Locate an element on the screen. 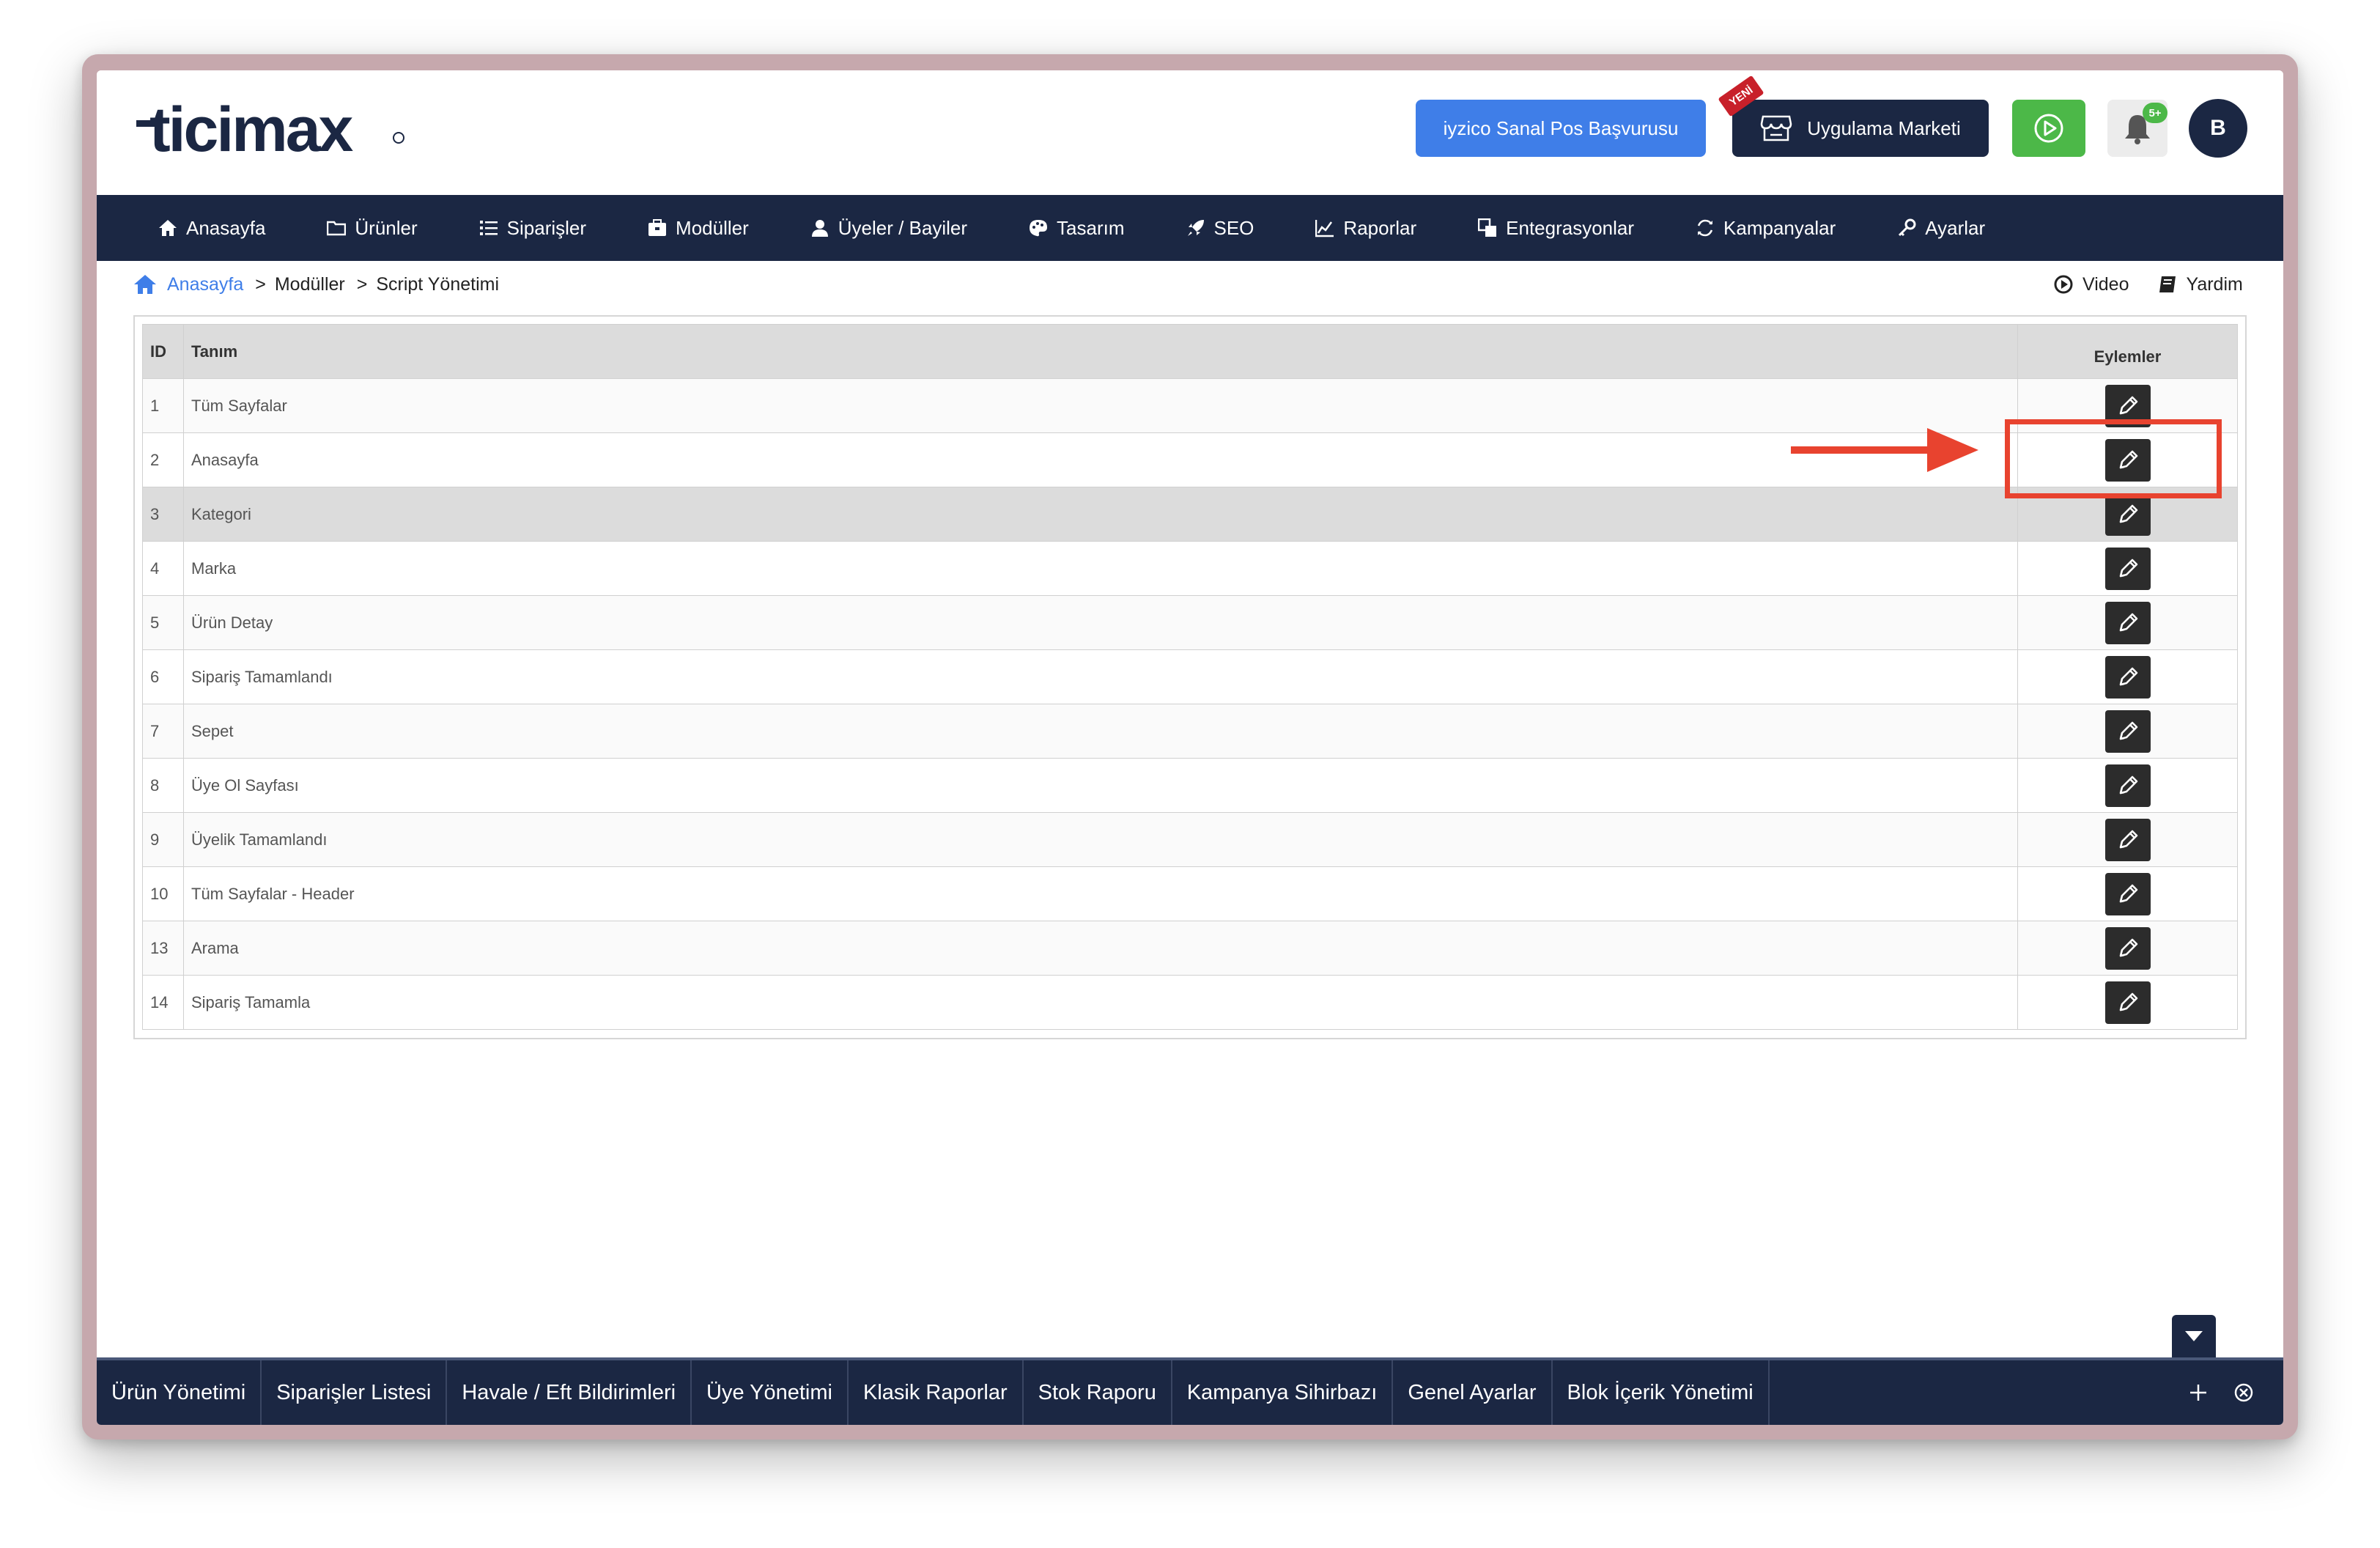 The width and height of the screenshot is (2380, 1548). table-header-row: ID Tanım Eylemler is located at coordinates (1190, 351).